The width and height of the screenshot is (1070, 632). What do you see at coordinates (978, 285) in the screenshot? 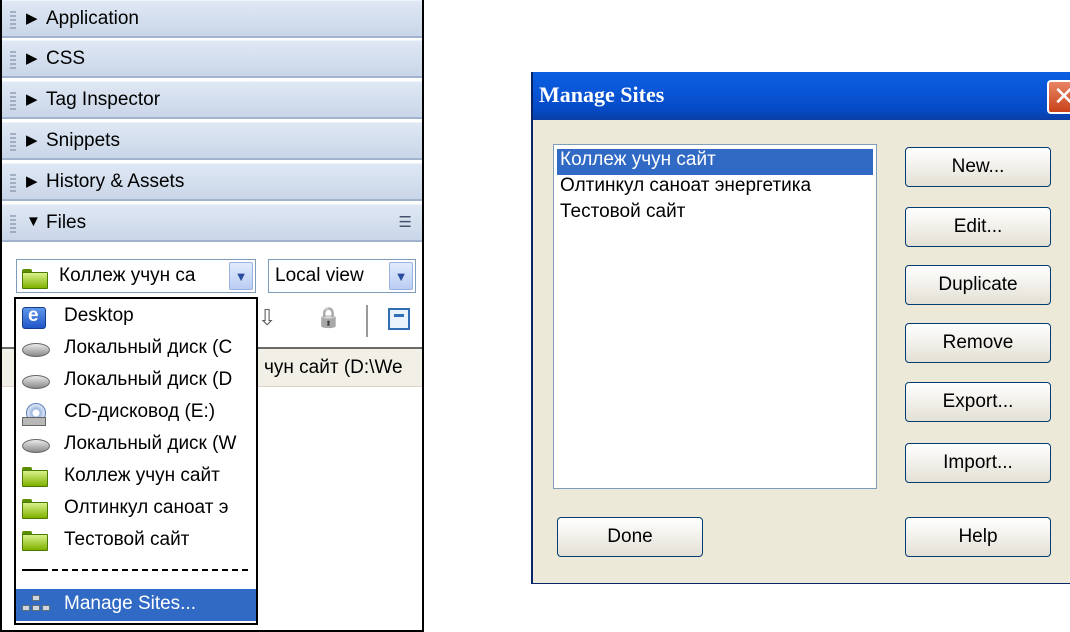
I see `duplicate-button: Duplicate` at bounding box center [978, 285].